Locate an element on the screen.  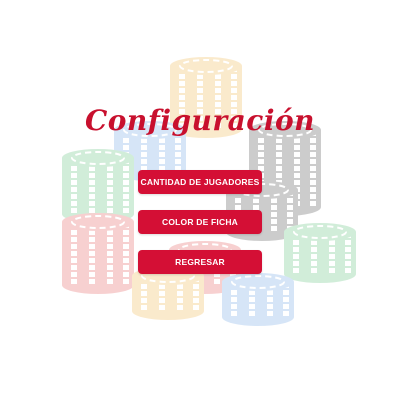
blue-chip-stack is located at coordinates (258, 299).